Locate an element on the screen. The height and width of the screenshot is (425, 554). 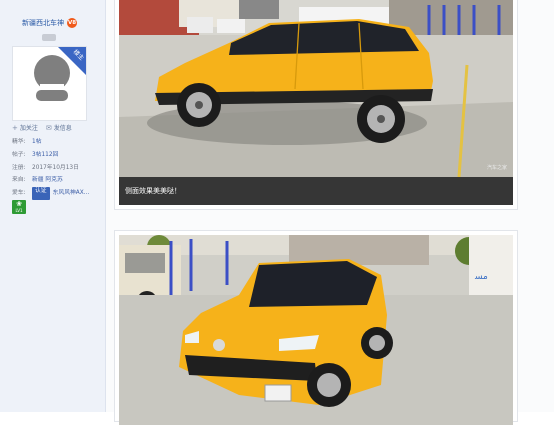
essence-value: 1帖 is located at coordinates (37, 142).